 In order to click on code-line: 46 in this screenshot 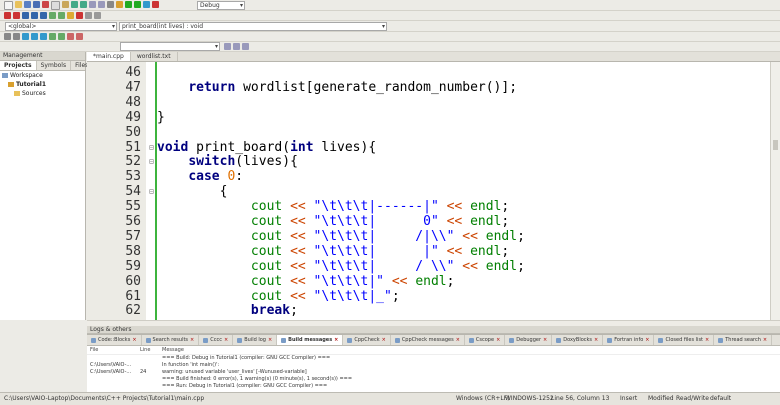, I will do `click(428, 72)`.